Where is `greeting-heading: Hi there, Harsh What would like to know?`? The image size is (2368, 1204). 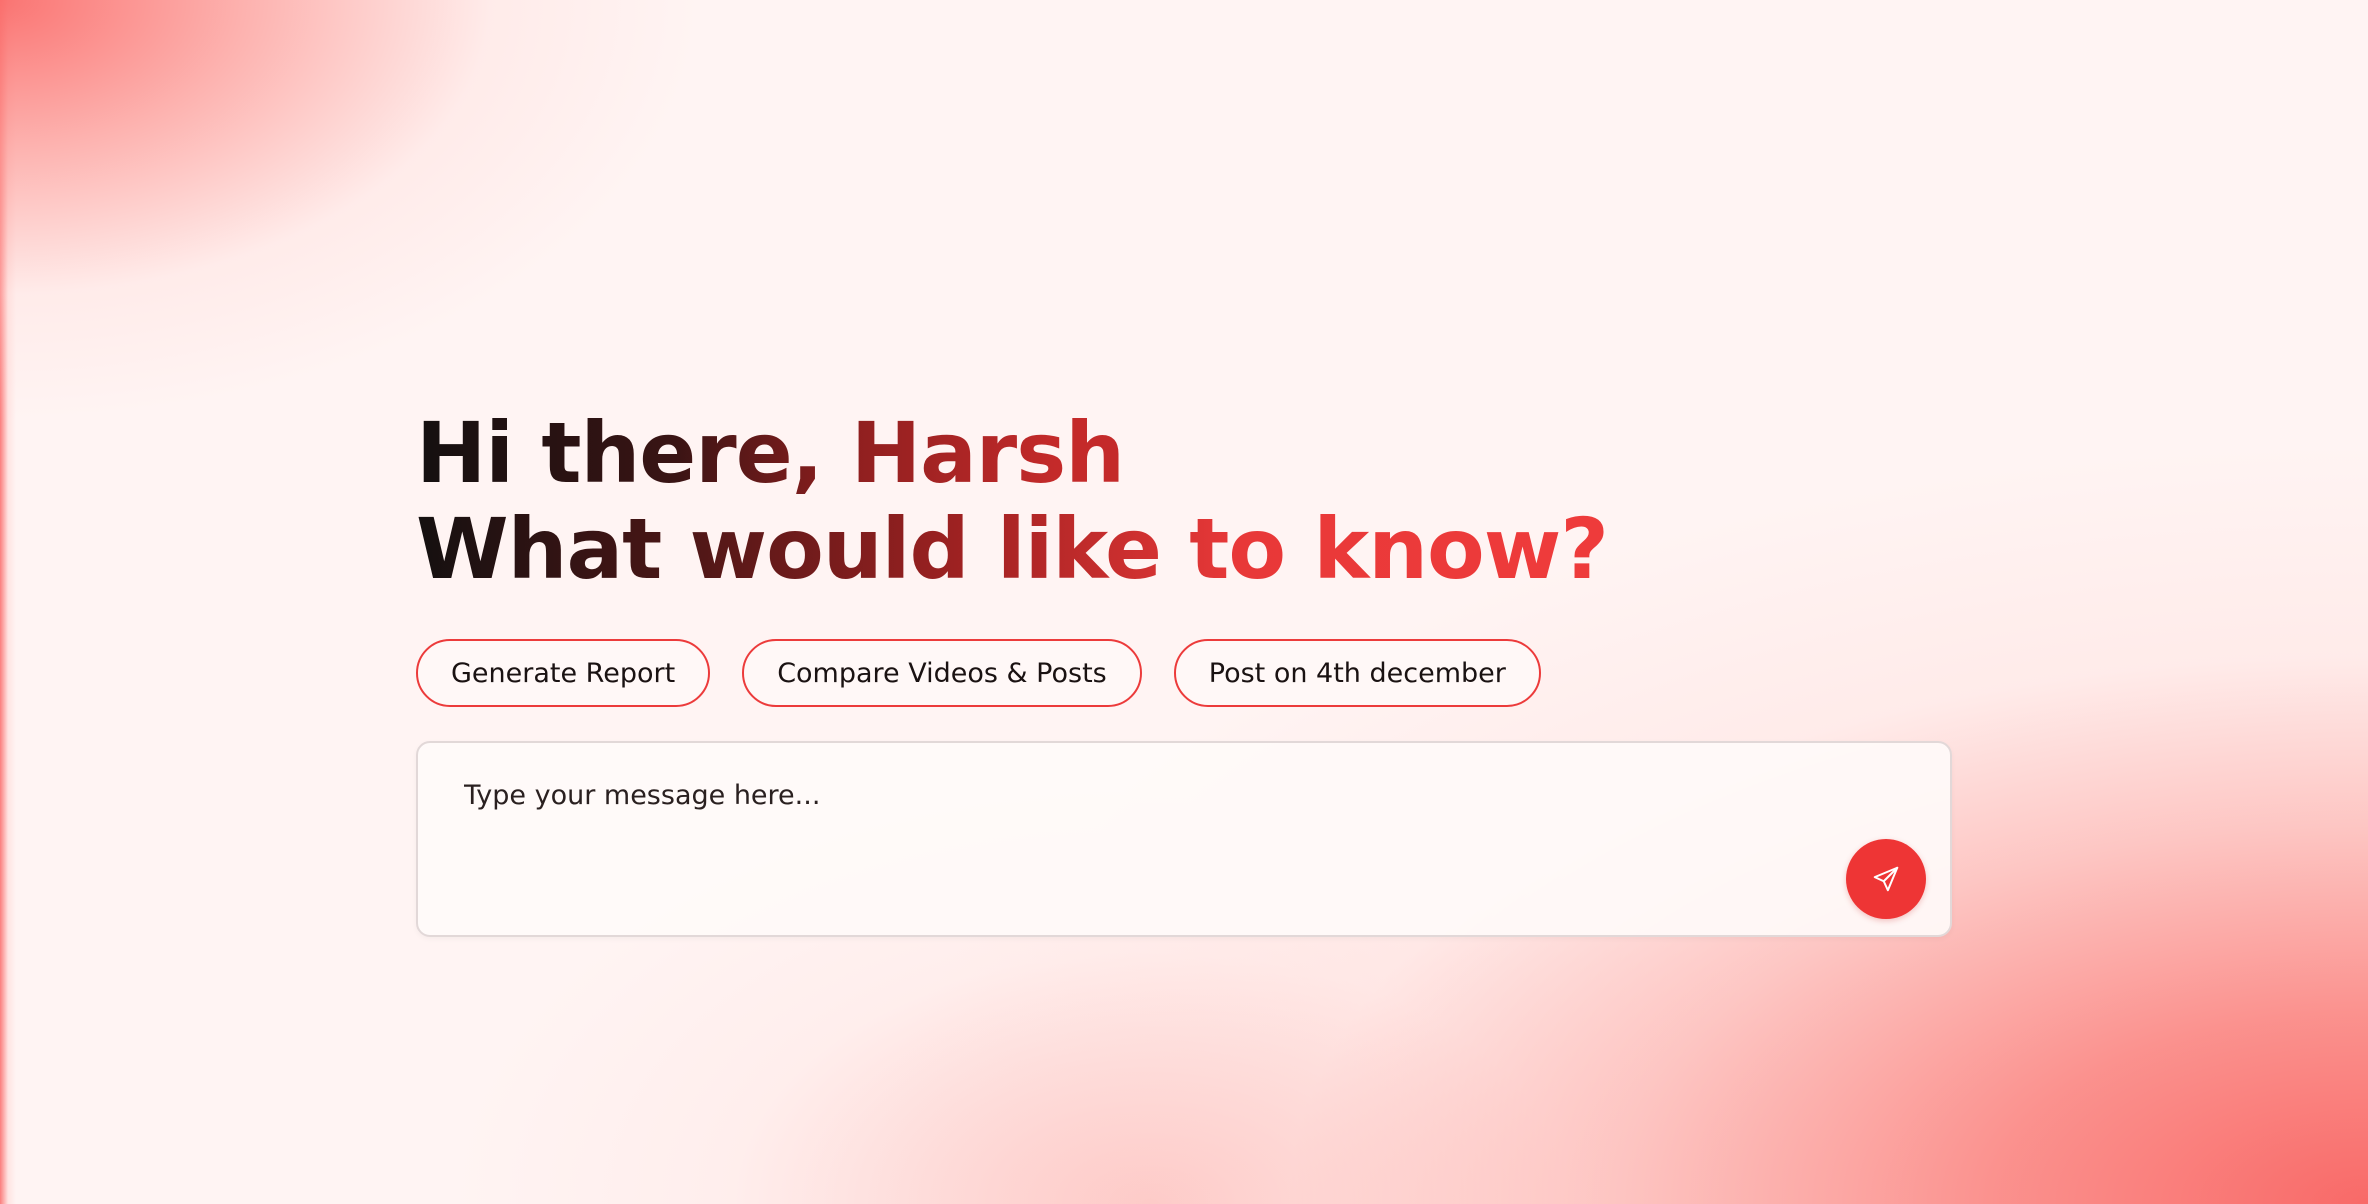 greeting-heading: Hi there, Harsh What would like to know? is located at coordinates (1184, 501).